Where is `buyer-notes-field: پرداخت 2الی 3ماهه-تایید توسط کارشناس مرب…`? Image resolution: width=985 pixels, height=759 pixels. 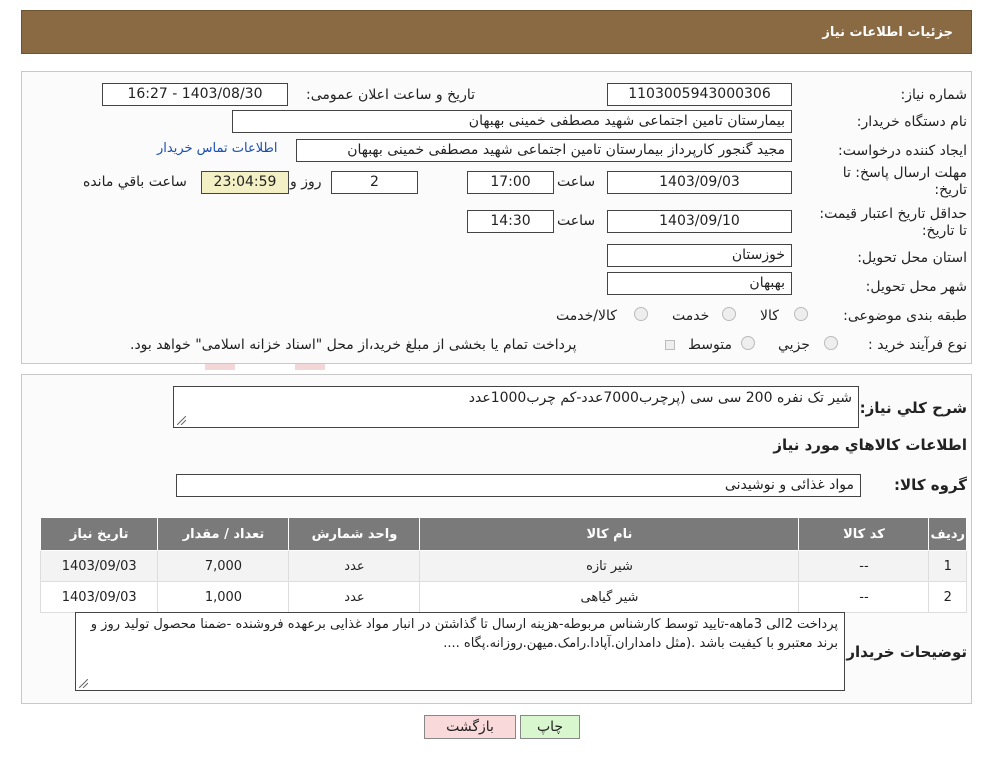
buyer-notes-field: پرداخت 2الی 3ماهه-تایید توسط کارشناس مرب… is located at coordinates (460, 651).